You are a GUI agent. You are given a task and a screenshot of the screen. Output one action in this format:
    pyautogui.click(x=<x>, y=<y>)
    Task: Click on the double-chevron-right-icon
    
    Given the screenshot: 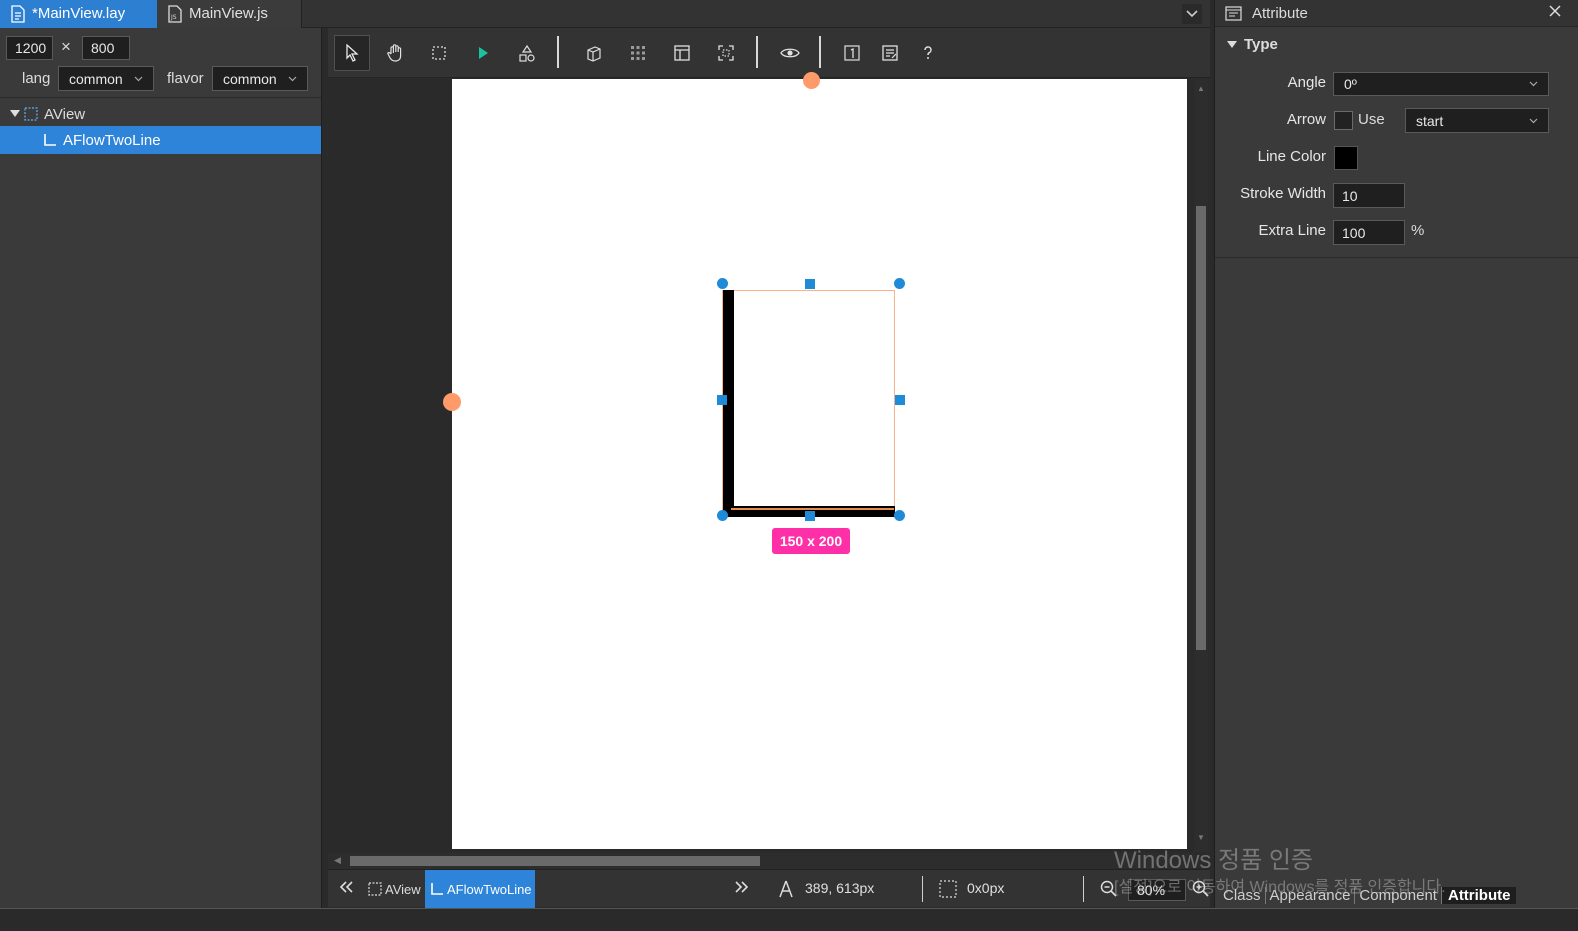 What is the action you would take?
    pyautogui.click(x=742, y=887)
    